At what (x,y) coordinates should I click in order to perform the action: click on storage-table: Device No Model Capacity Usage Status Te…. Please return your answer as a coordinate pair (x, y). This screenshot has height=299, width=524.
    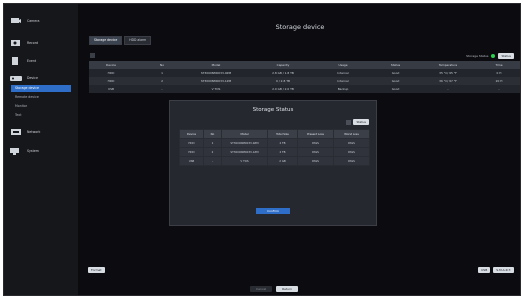
    Looking at the image, I should click on (304, 77).